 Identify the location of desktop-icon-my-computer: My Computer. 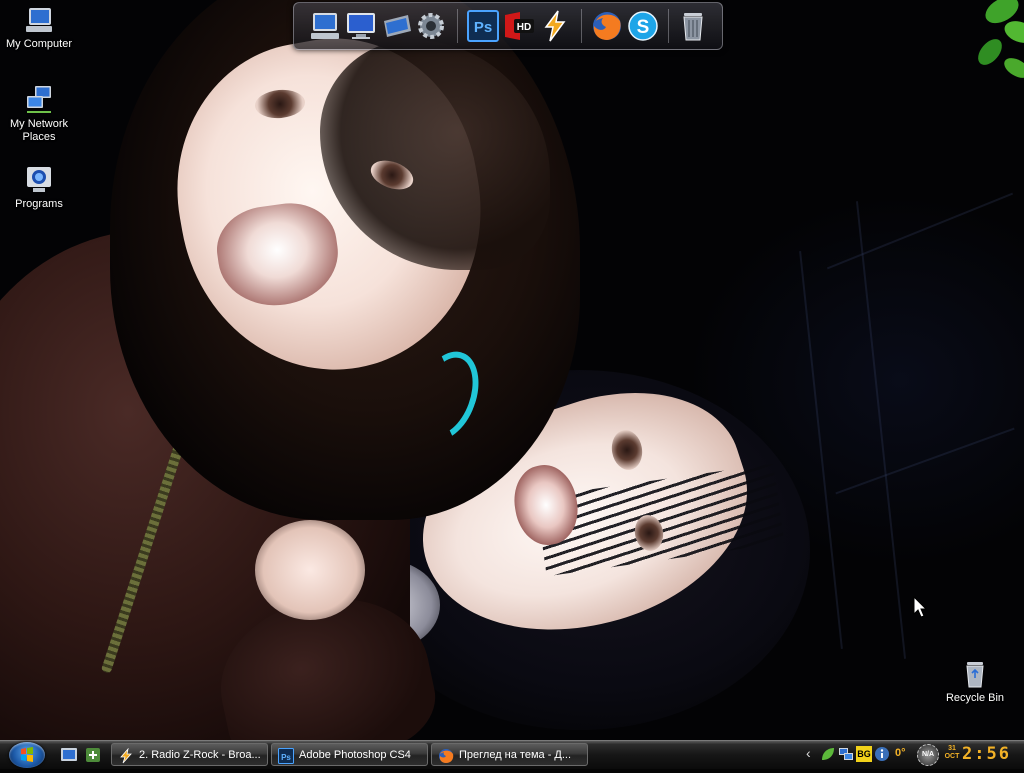
(39, 27).